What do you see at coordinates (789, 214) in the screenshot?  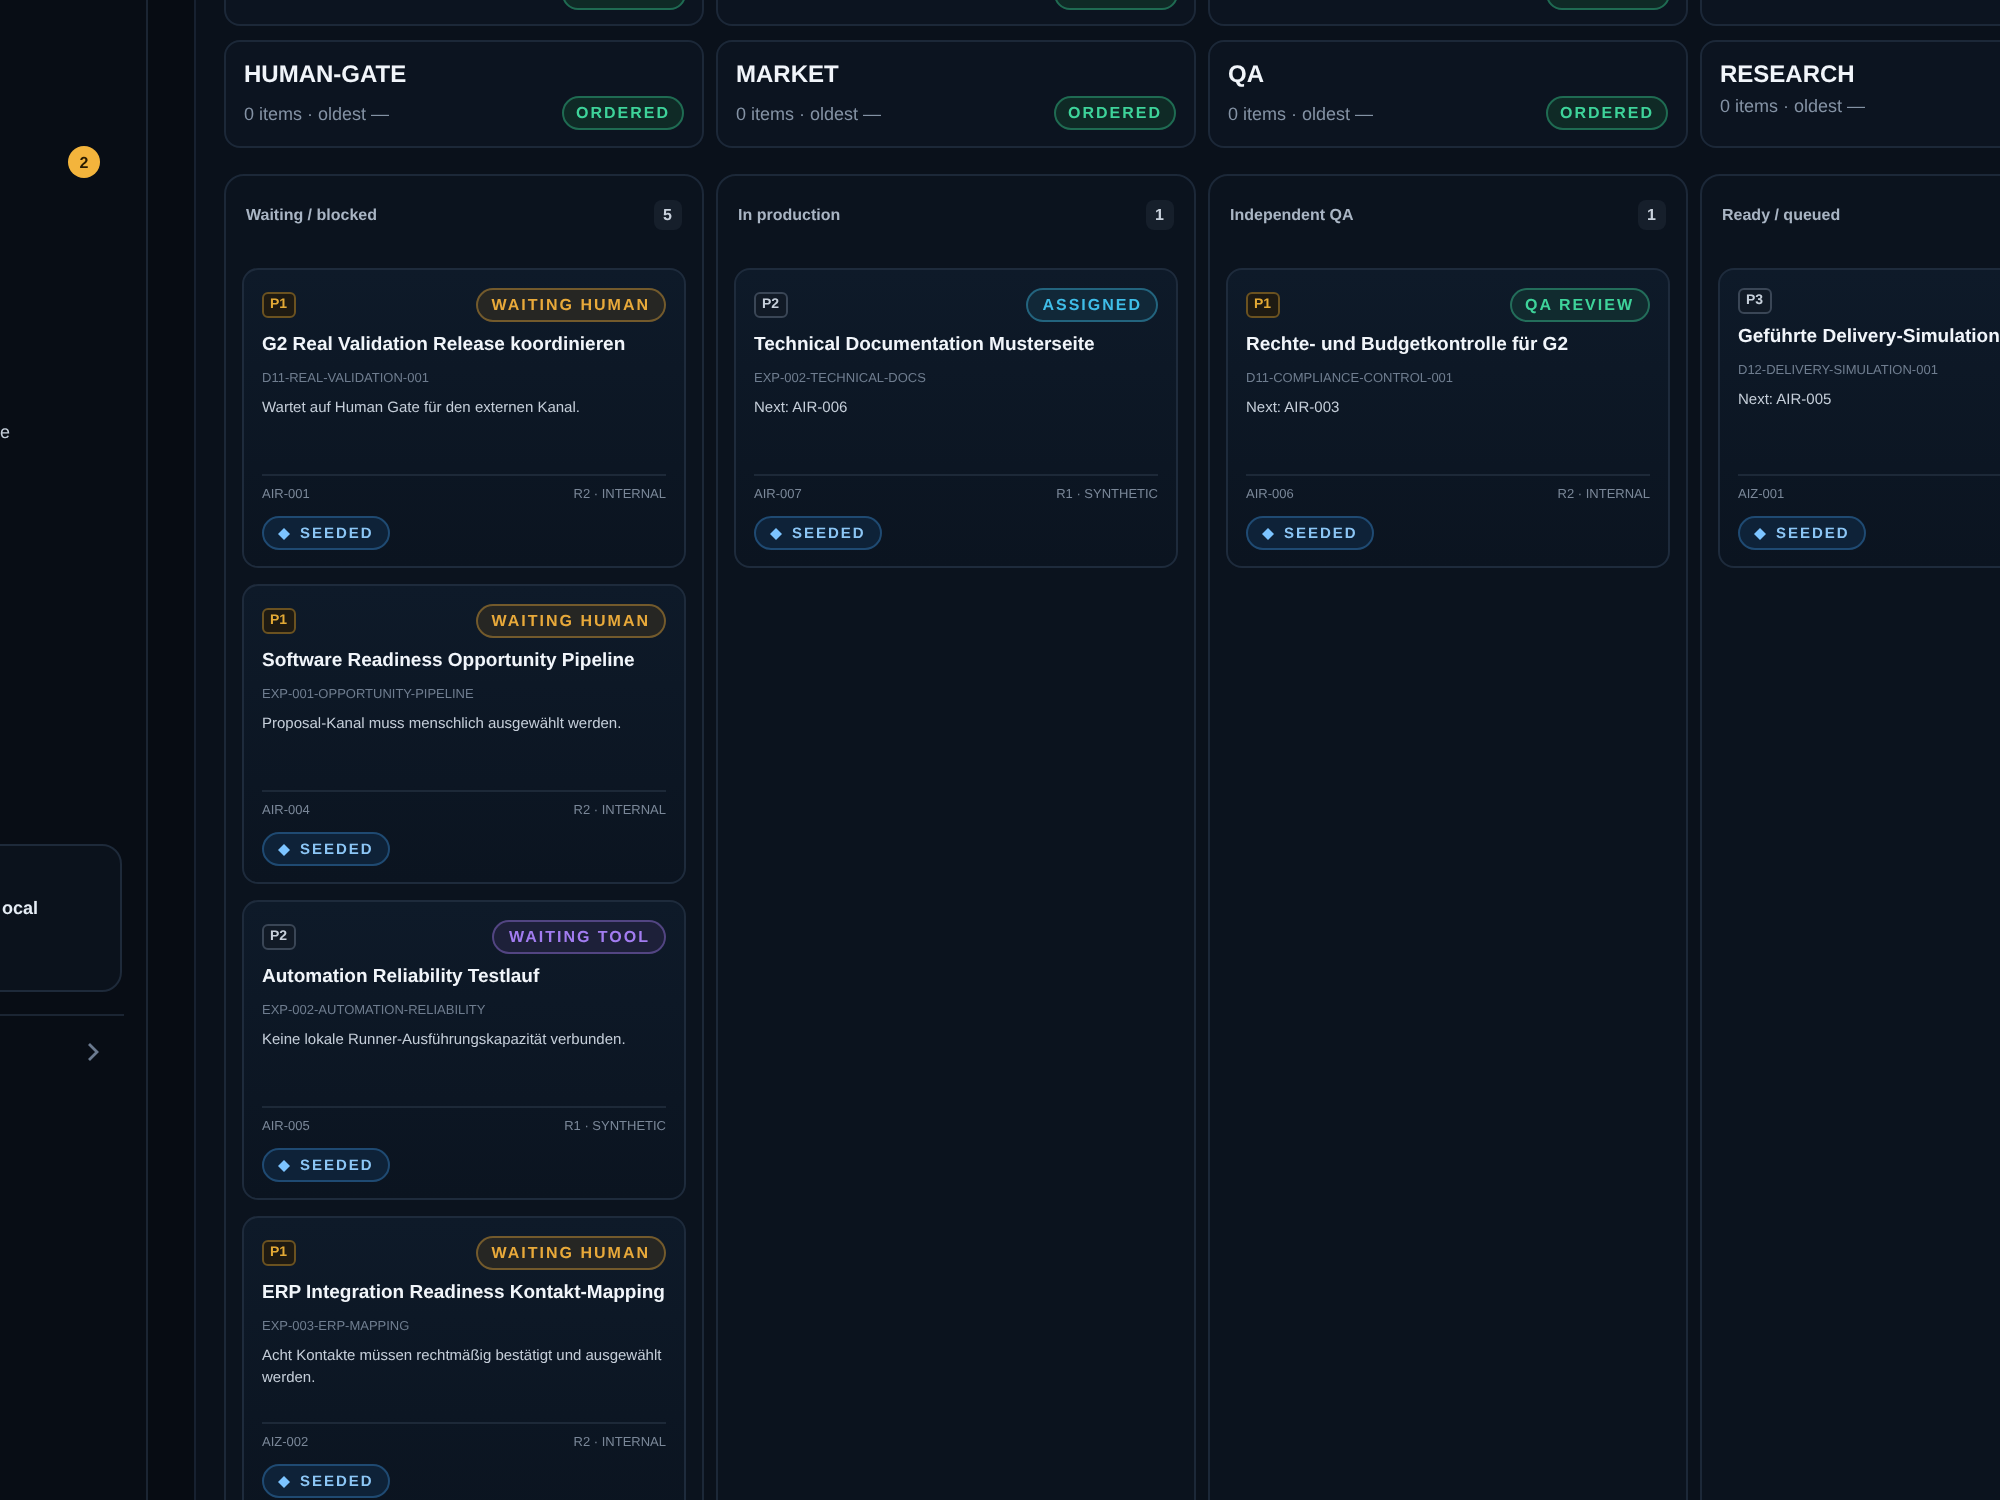 I see `lane-title: In production` at bounding box center [789, 214].